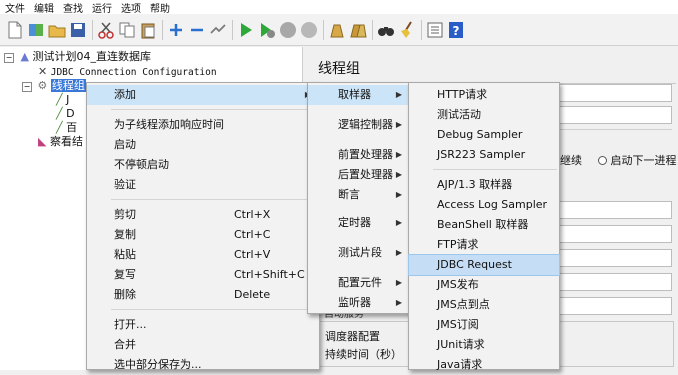 The height and width of the screenshot is (375, 678). Describe the element at coordinates (54, 86) in the screenshot. I see `tree-node-thread-group: − ⚙ 线程组` at that location.